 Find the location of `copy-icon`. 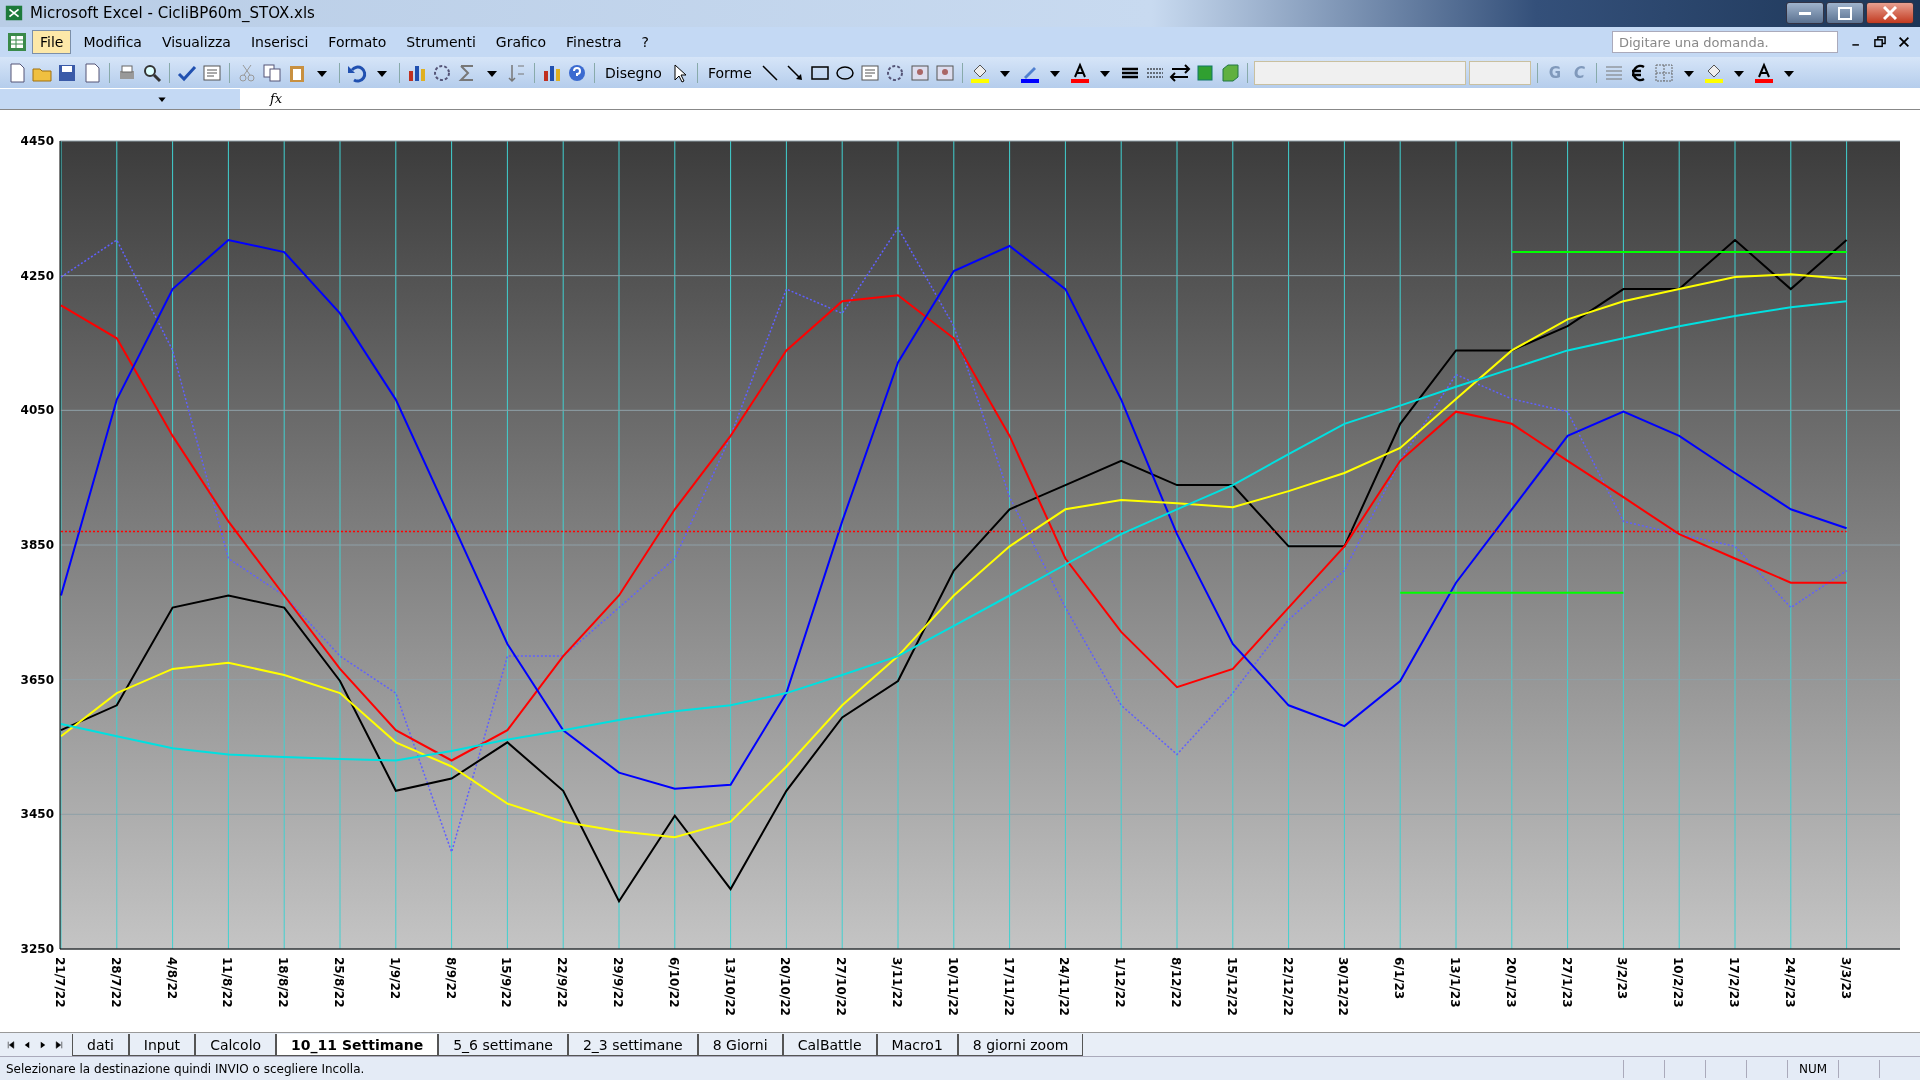

copy-icon is located at coordinates (272, 72).